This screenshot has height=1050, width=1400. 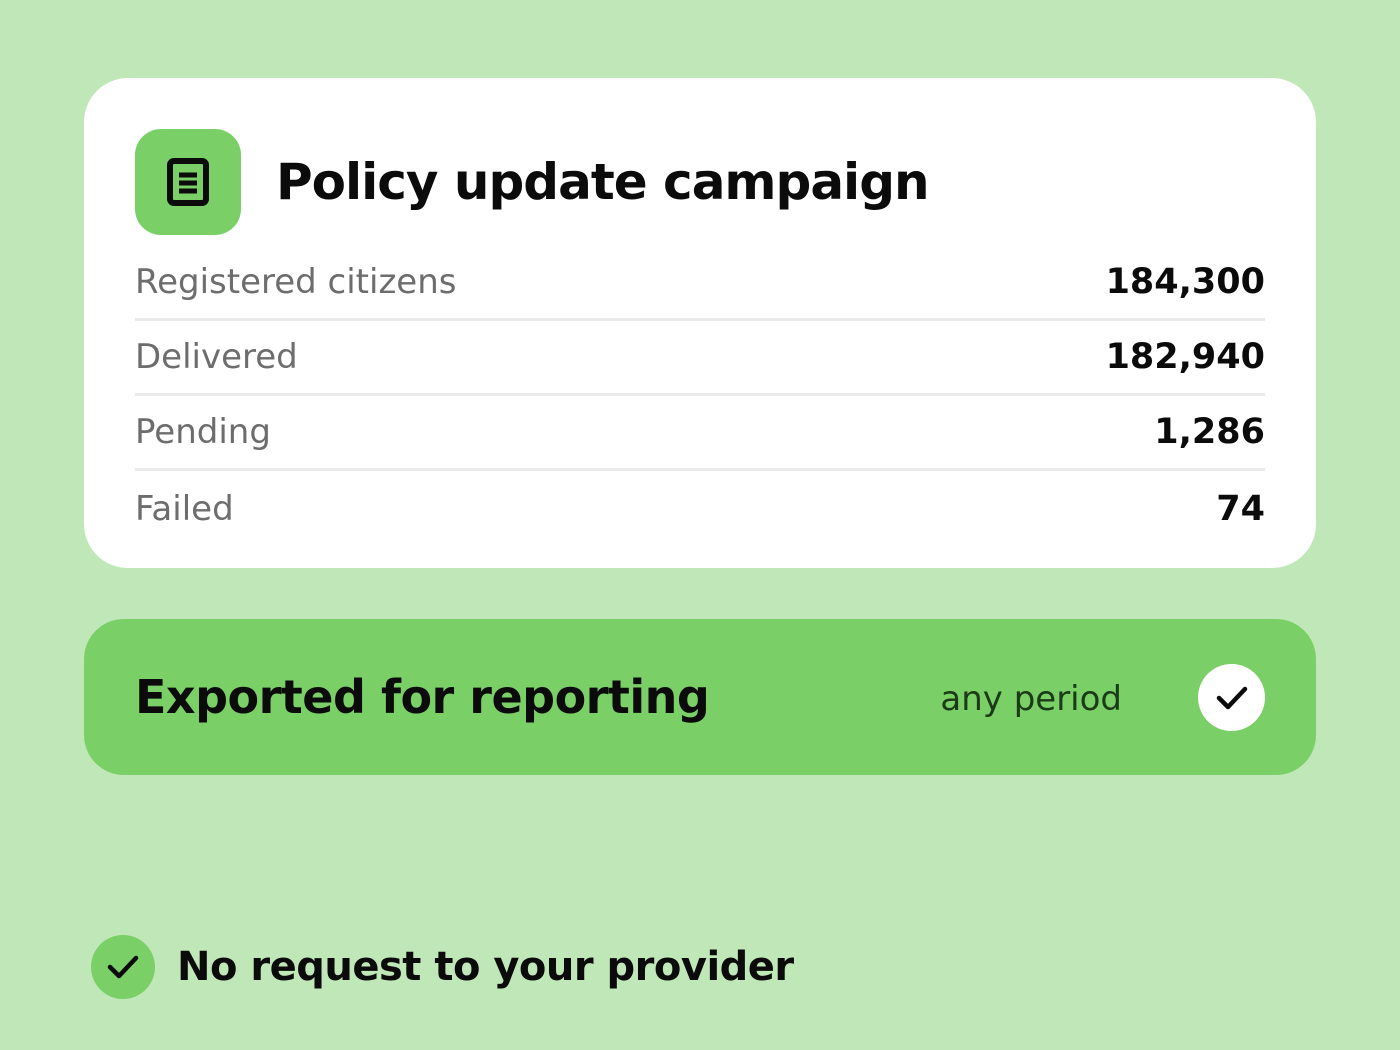 What do you see at coordinates (1031, 699) in the screenshot?
I see `export-period: any period` at bounding box center [1031, 699].